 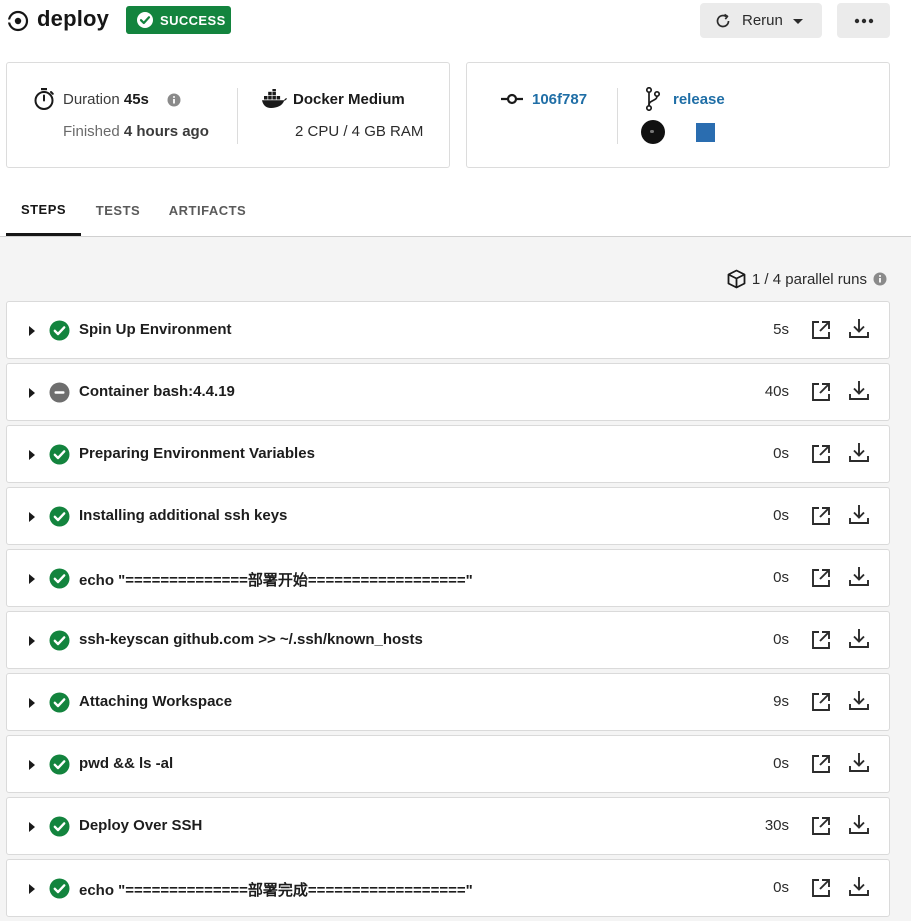 I want to click on duration-label: Duration, so click(x=91, y=99).